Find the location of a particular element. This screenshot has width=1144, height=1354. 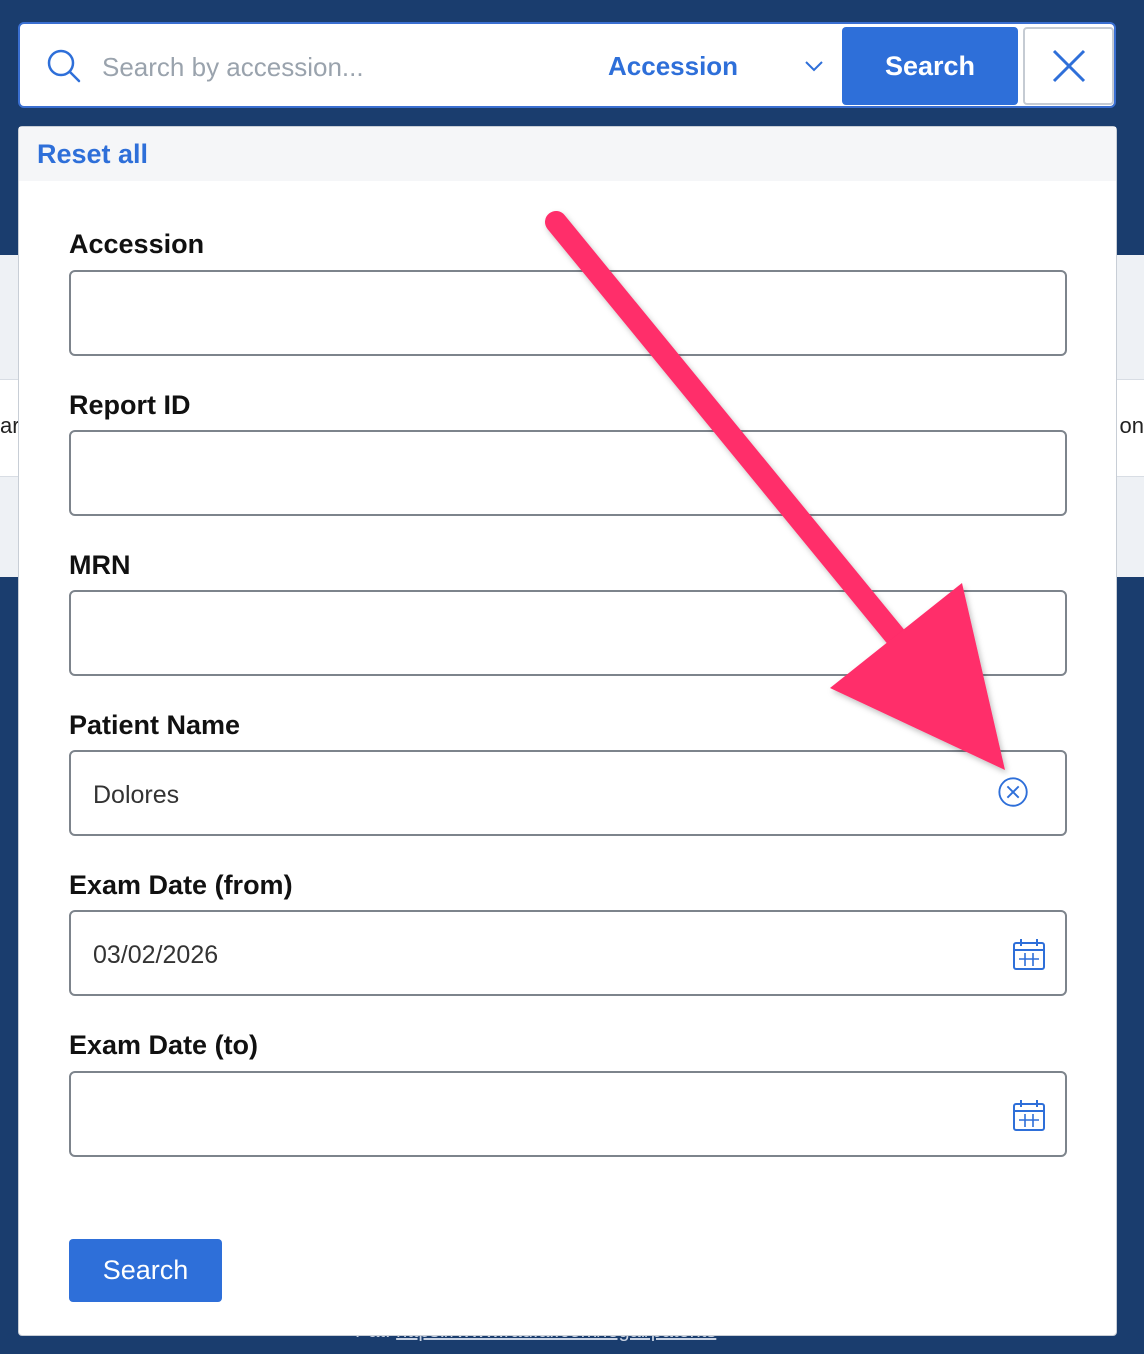

search-icon is located at coordinates (64, 66).